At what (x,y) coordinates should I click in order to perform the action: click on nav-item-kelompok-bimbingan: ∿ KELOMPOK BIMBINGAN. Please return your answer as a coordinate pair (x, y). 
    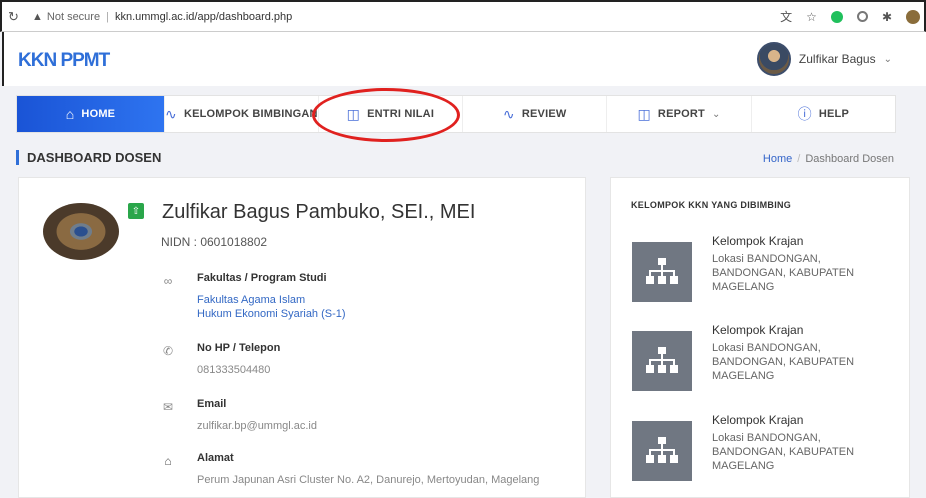
    Looking at the image, I should click on (242, 114).